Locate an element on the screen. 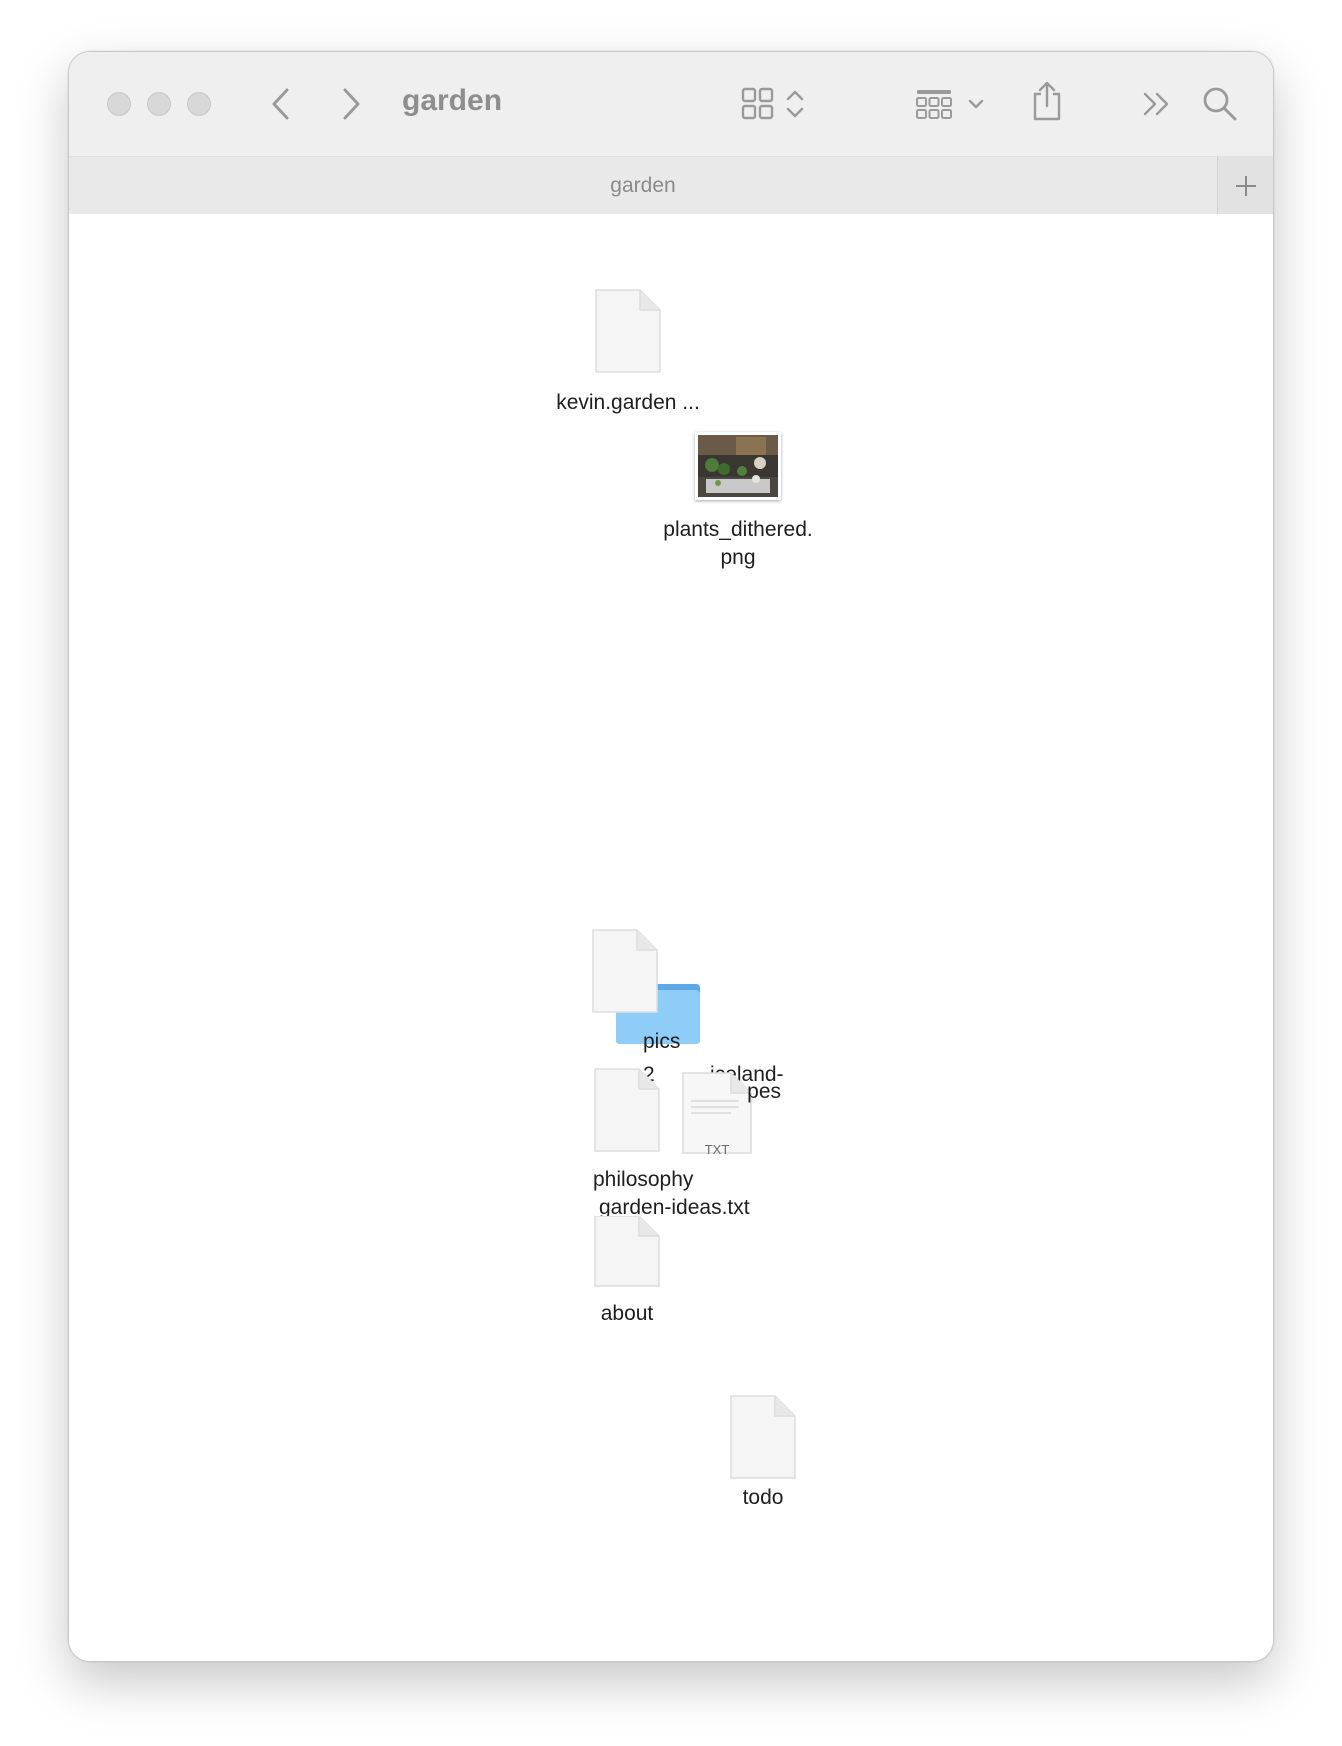 This screenshot has height=1746, width=1342. plants-photo-icon is located at coordinates (738, 466).